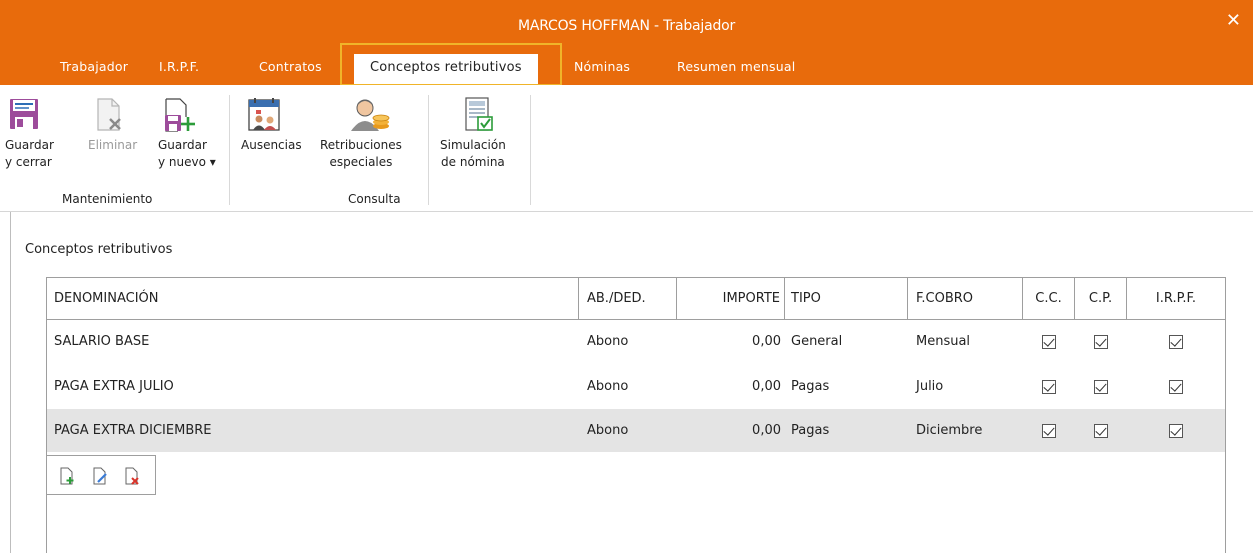  Describe the element at coordinates (473, 145) in the screenshot. I see `simulacion-label-1: Simulación` at that location.